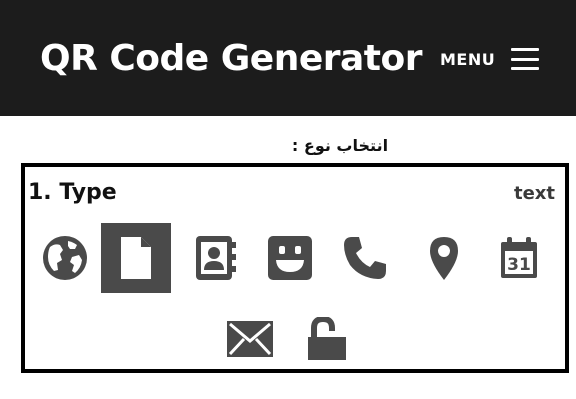 Image resolution: width=576 pixels, height=399 pixels. Describe the element at coordinates (519, 265) in the screenshot. I see `calendar-day-label: 31` at that location.